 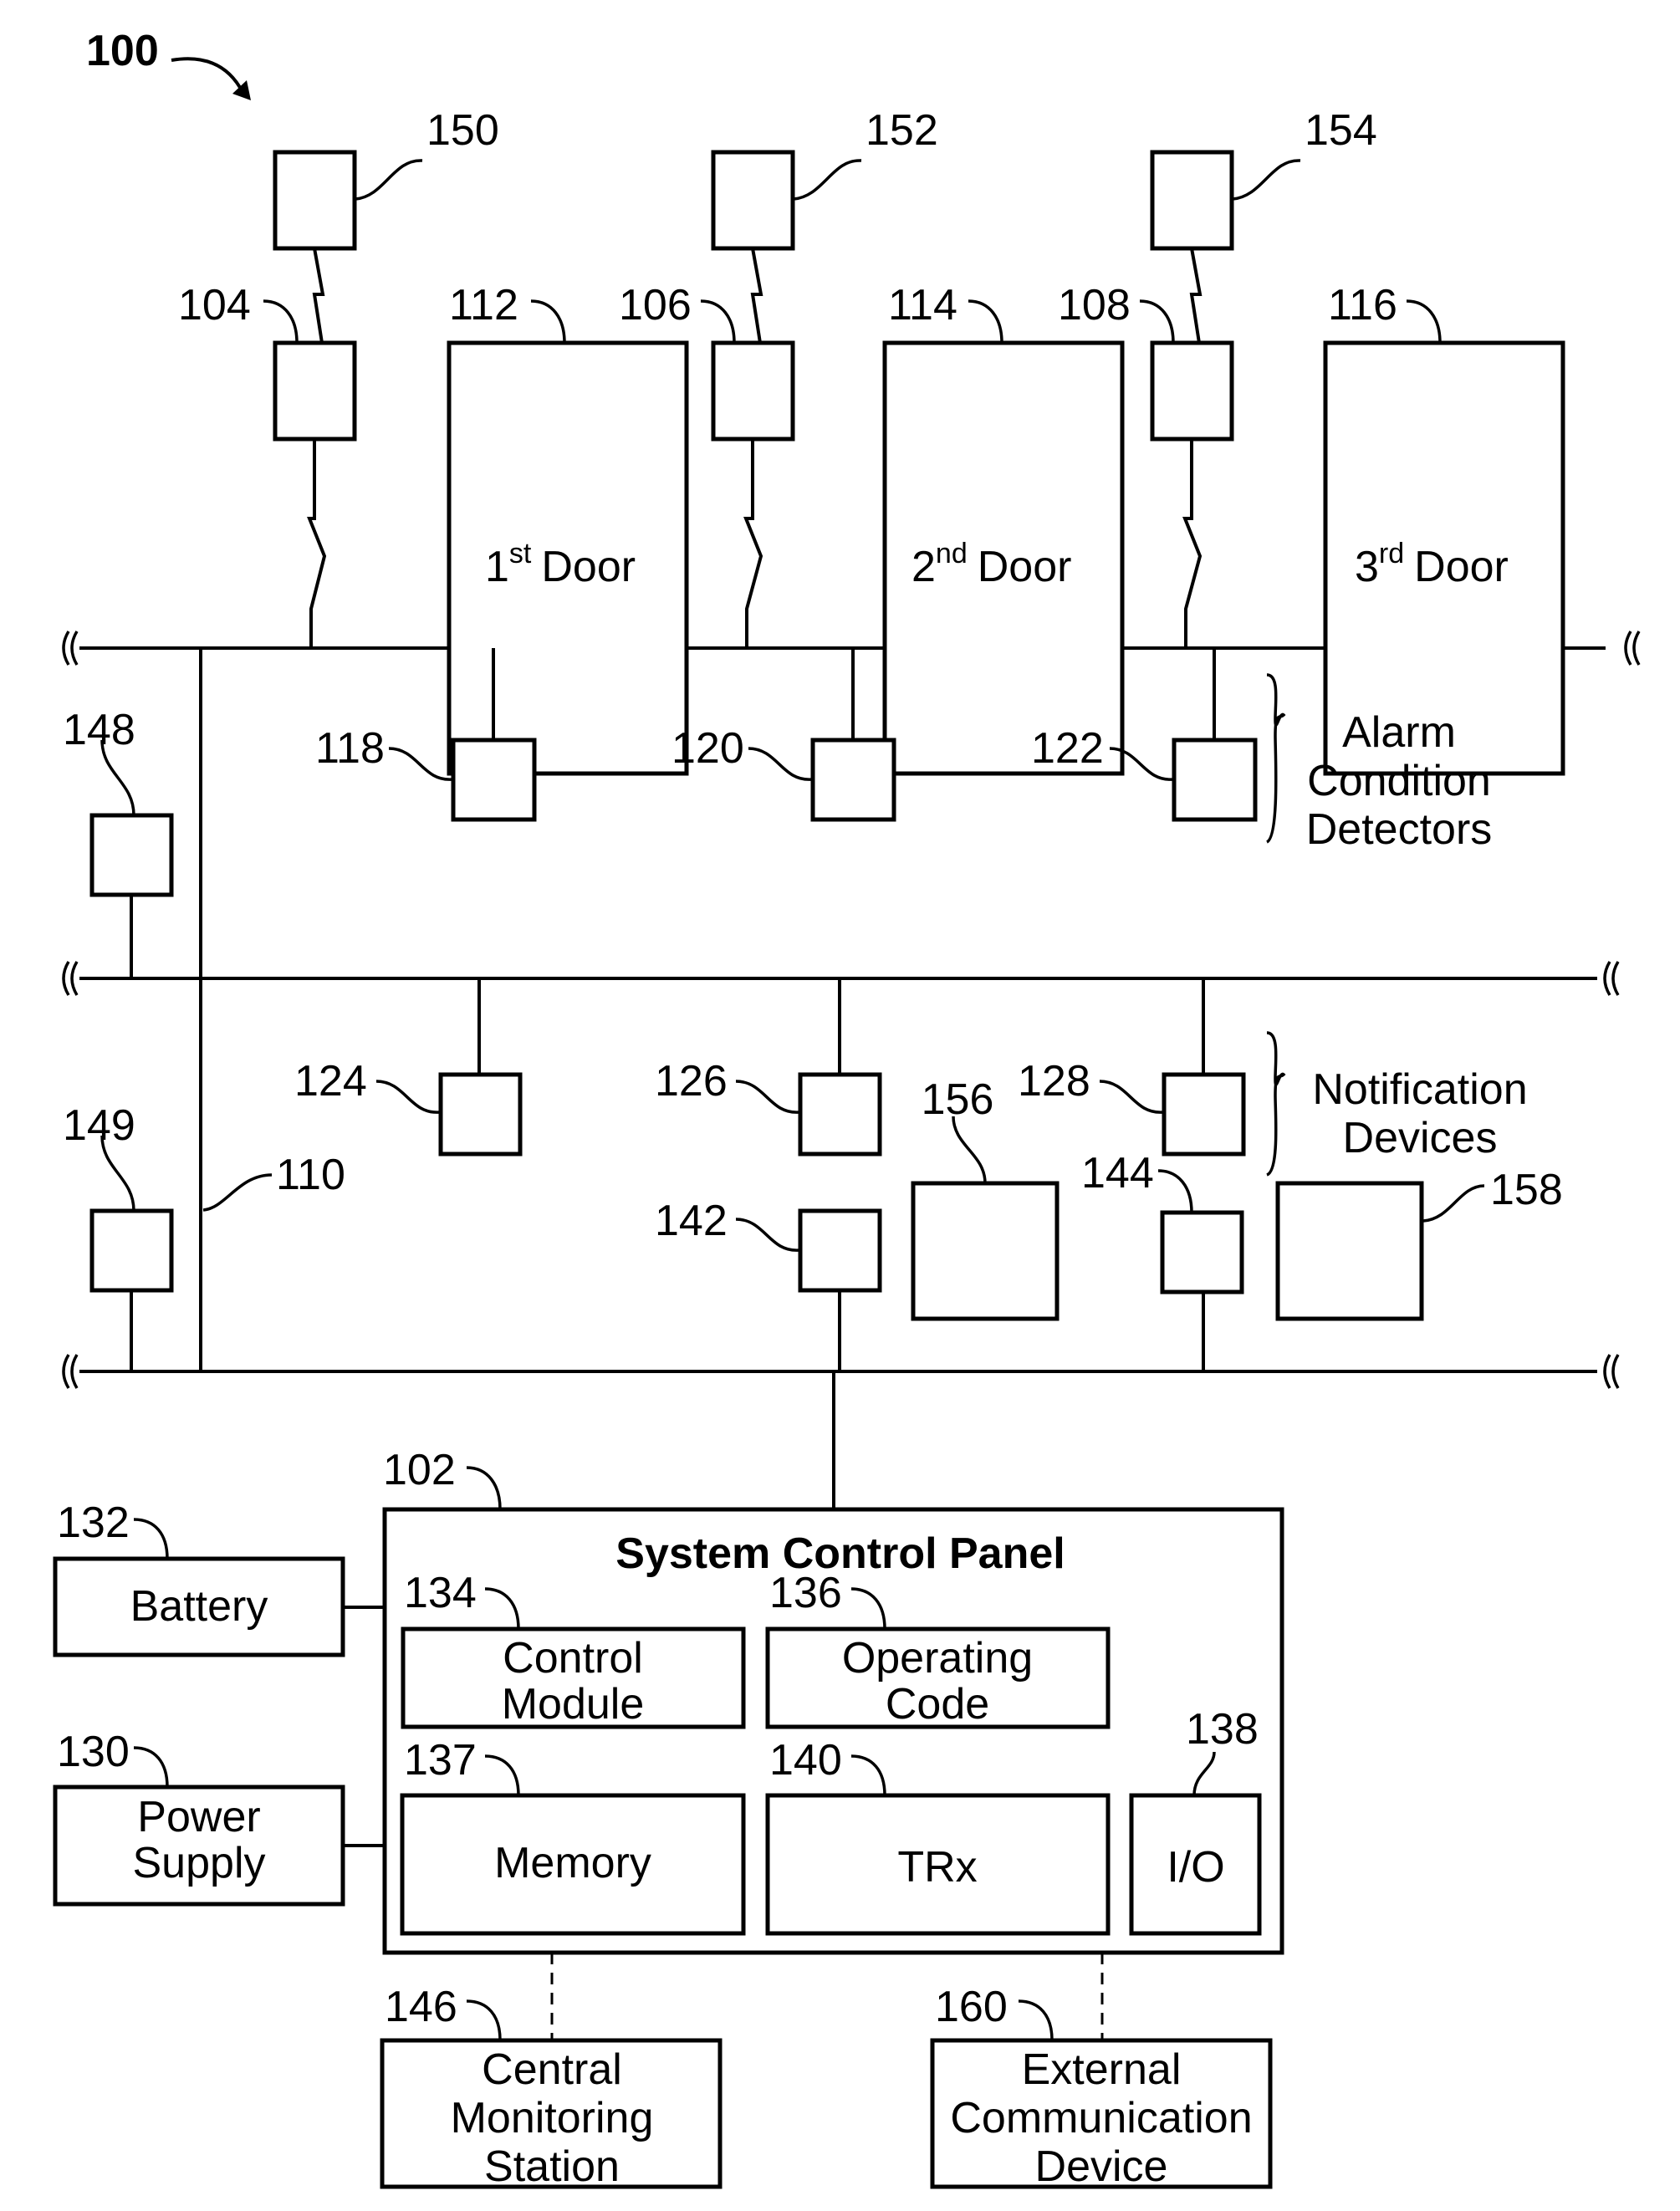 I want to click on reader-150-ref: 150, so click(x=462, y=131).